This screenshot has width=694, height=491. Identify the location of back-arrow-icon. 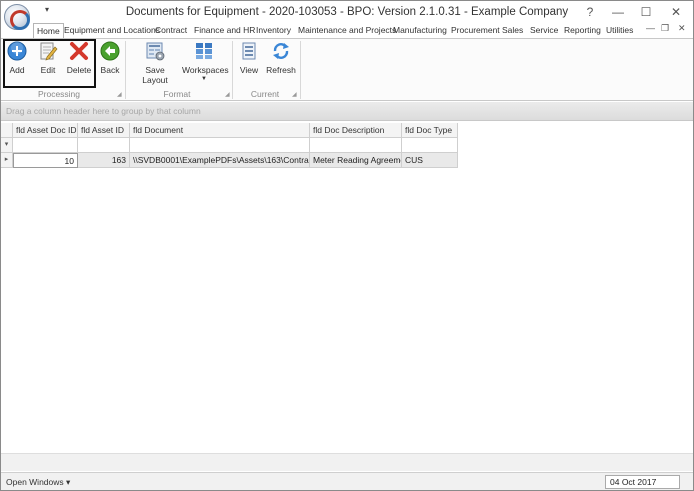
(110, 51).